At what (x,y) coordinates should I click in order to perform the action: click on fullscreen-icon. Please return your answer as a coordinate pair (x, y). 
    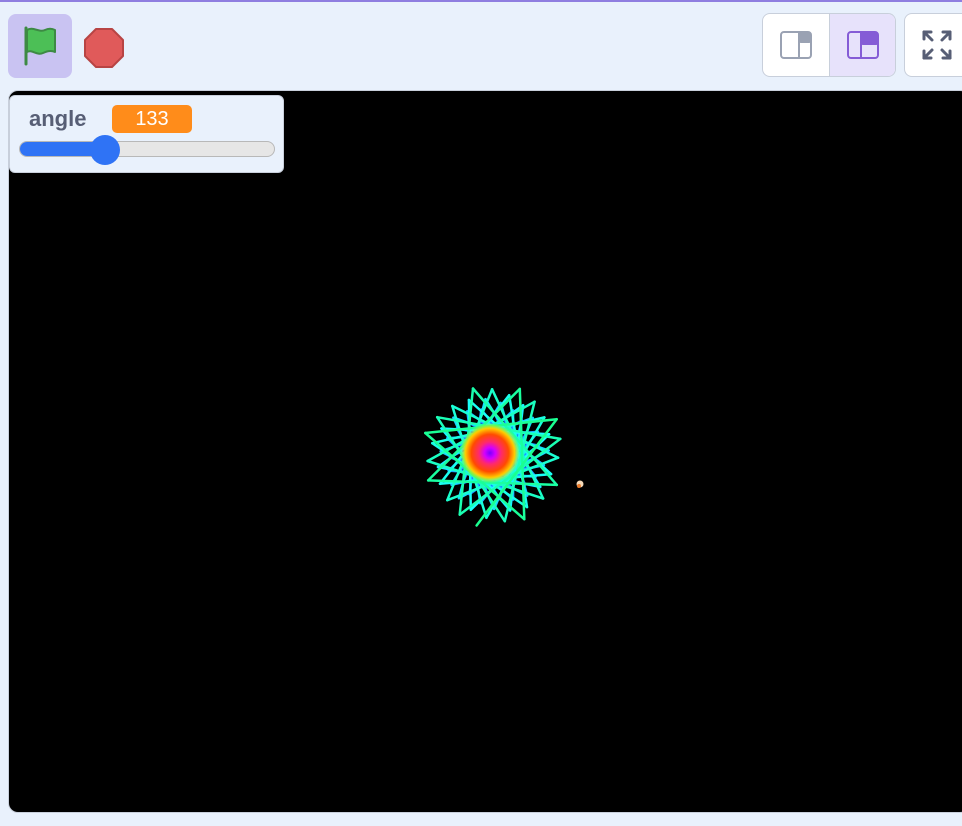
    Looking at the image, I should click on (937, 45).